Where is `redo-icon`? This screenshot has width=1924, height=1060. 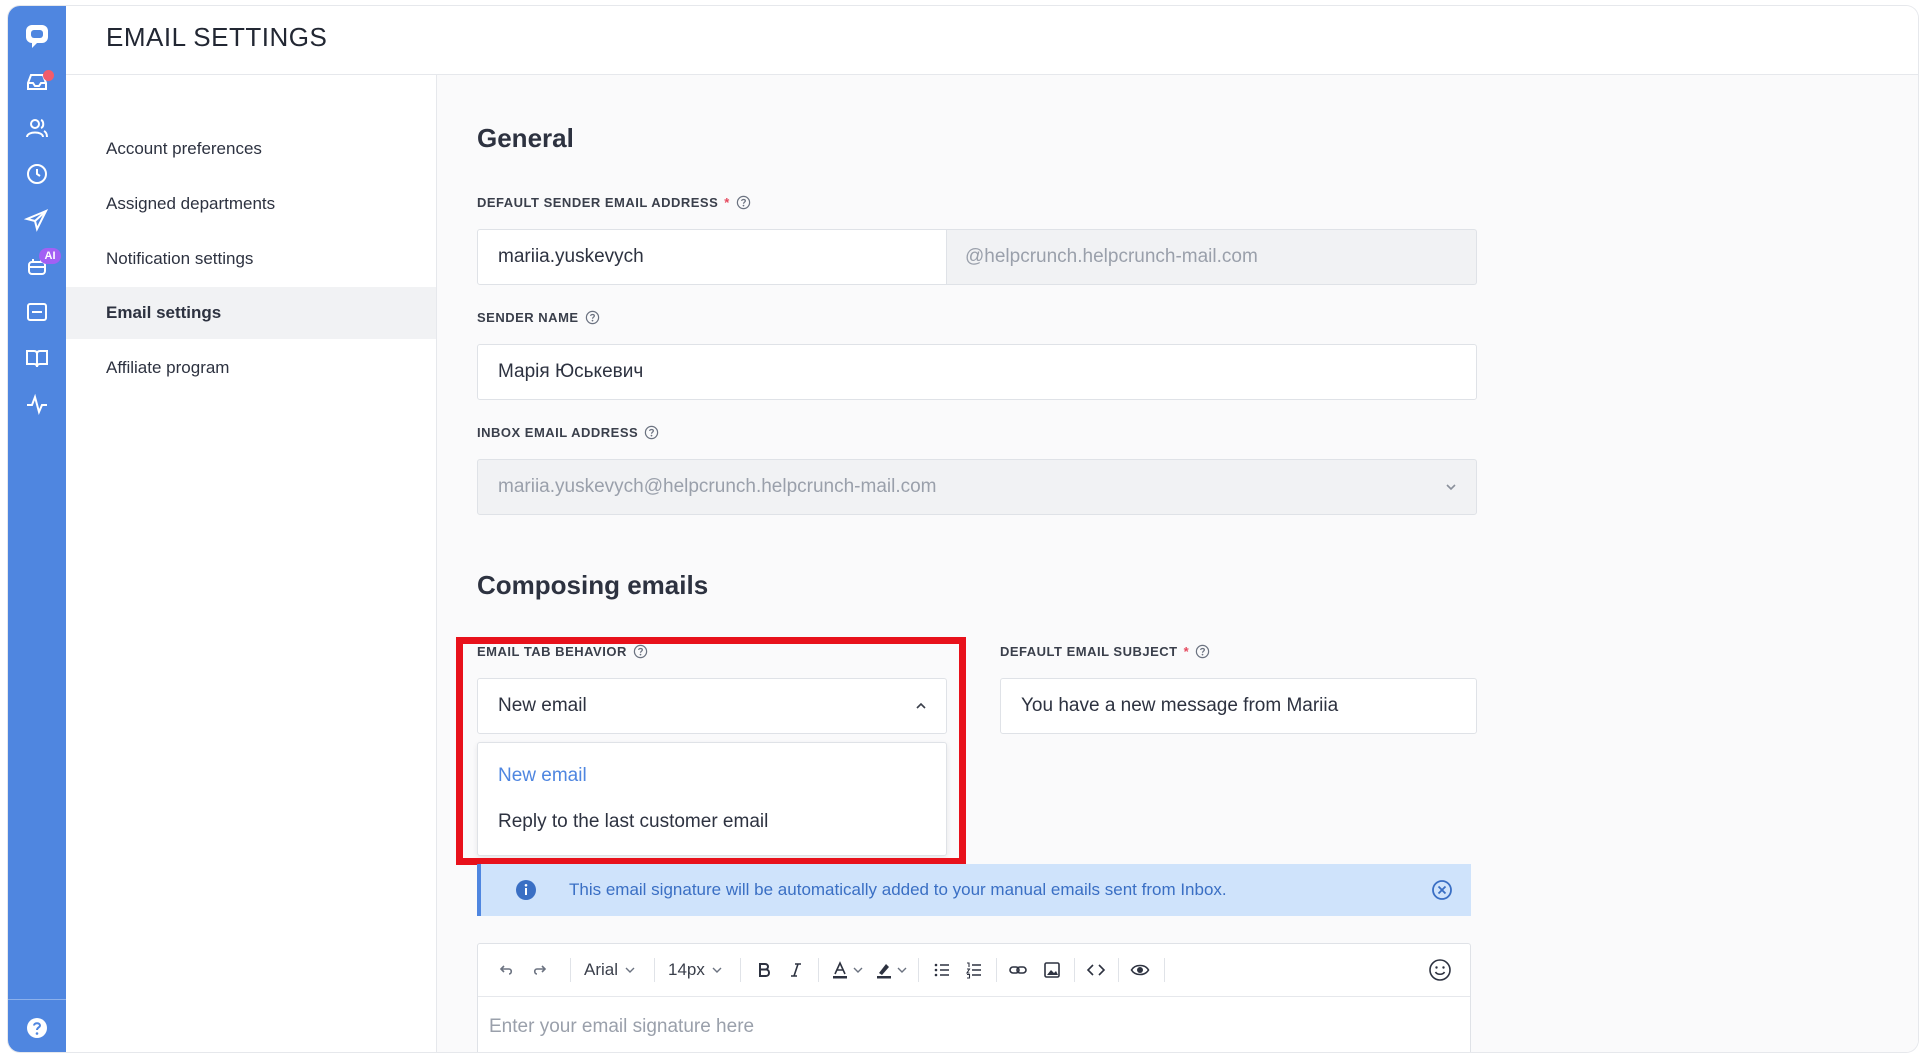 redo-icon is located at coordinates (540, 970).